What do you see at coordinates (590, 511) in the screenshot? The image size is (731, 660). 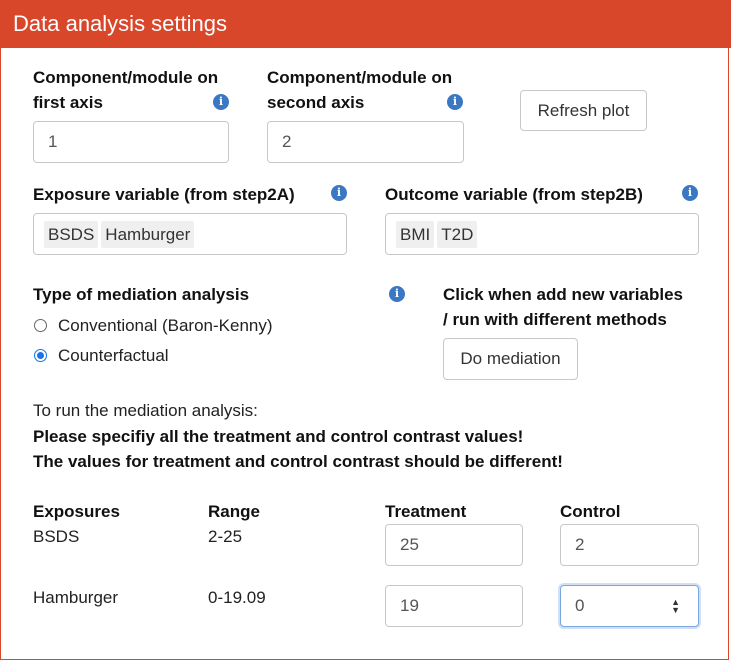 I see `column-header-control: Control` at bounding box center [590, 511].